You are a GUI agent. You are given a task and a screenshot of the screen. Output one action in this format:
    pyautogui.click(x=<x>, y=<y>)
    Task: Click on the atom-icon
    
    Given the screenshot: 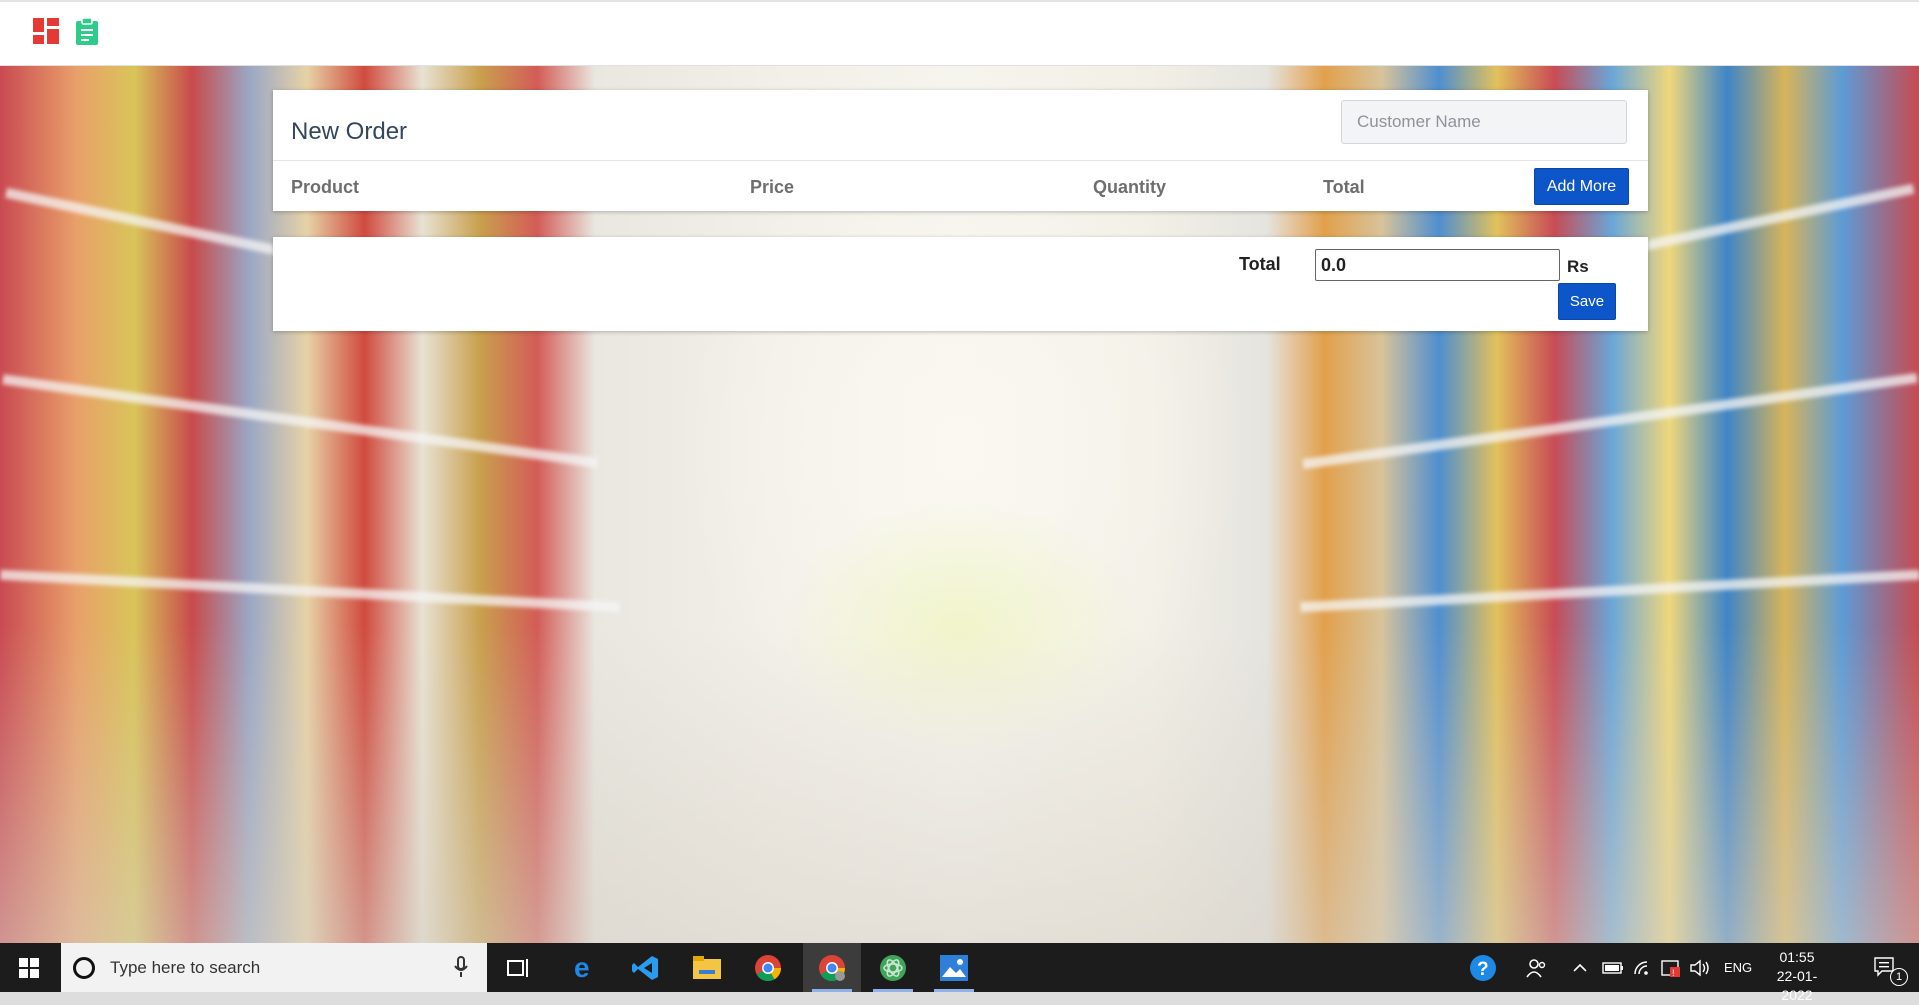 What is the action you would take?
    pyautogui.click(x=893, y=967)
    